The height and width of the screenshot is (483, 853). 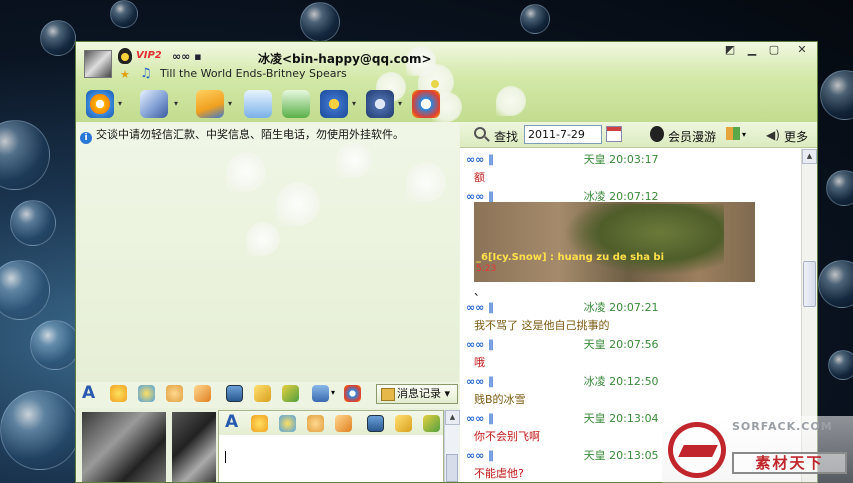 What do you see at coordinates (225, 457) in the screenshot?
I see `text-caret` at bounding box center [225, 457].